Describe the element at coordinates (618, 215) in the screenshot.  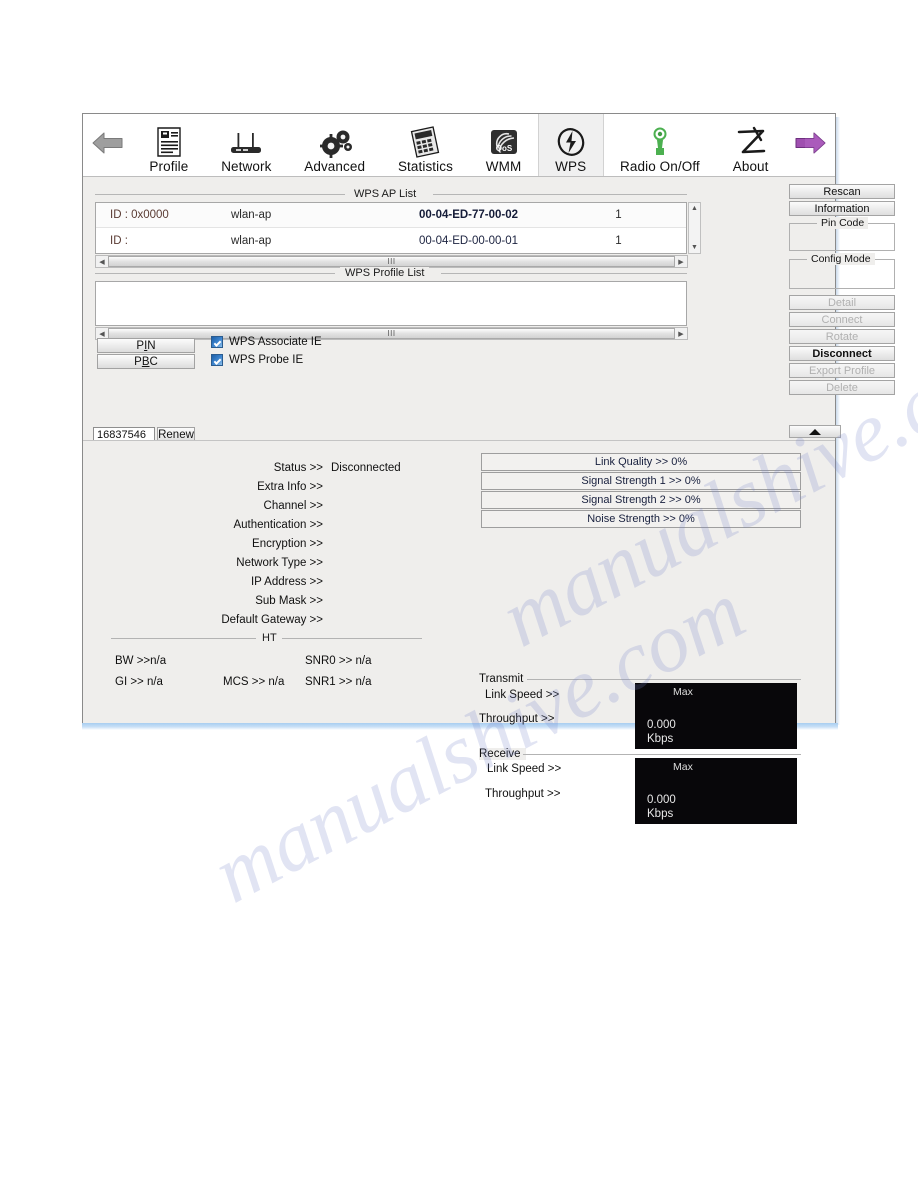
I see `ap-row-channel: 1` at that location.